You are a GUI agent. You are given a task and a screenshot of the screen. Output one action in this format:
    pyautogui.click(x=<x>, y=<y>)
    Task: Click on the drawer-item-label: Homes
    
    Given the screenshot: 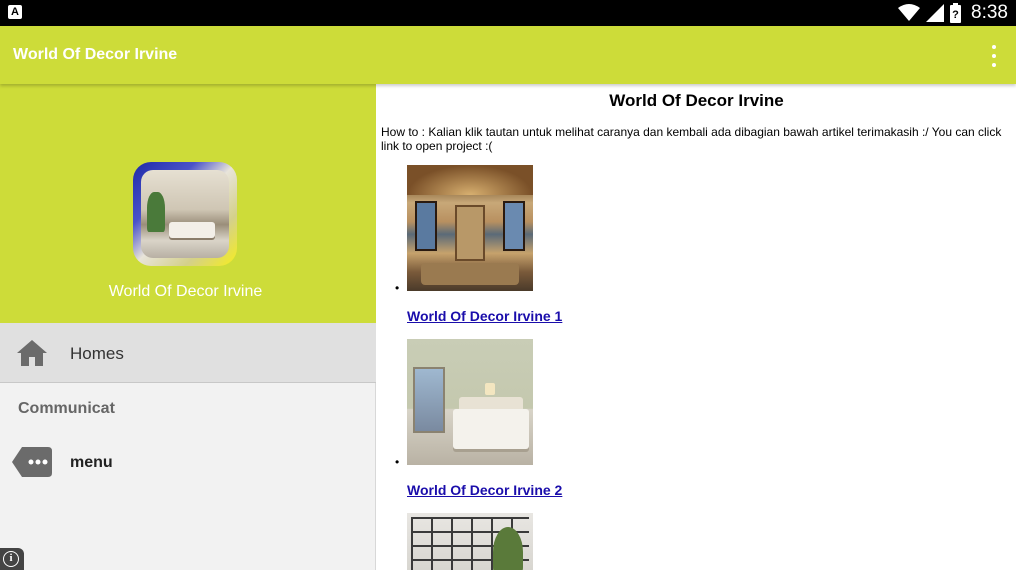 What is the action you would take?
    pyautogui.click(x=97, y=353)
    